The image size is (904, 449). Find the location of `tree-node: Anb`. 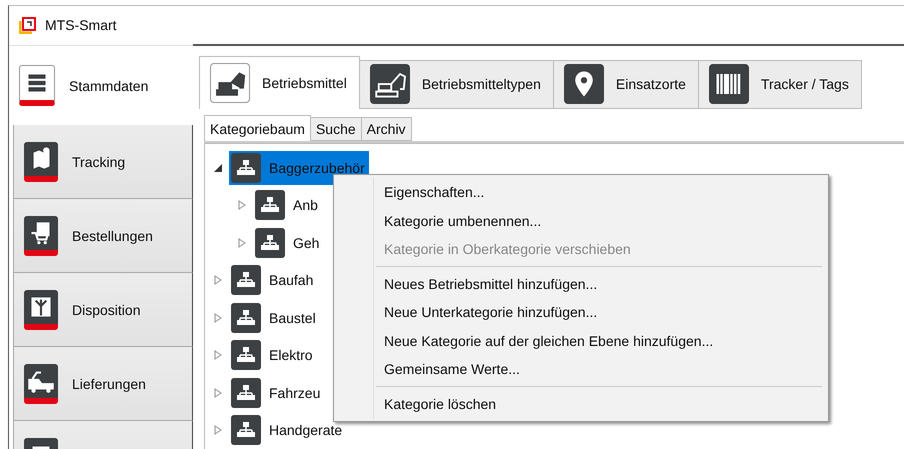

tree-node: Anb is located at coordinates (287, 205).